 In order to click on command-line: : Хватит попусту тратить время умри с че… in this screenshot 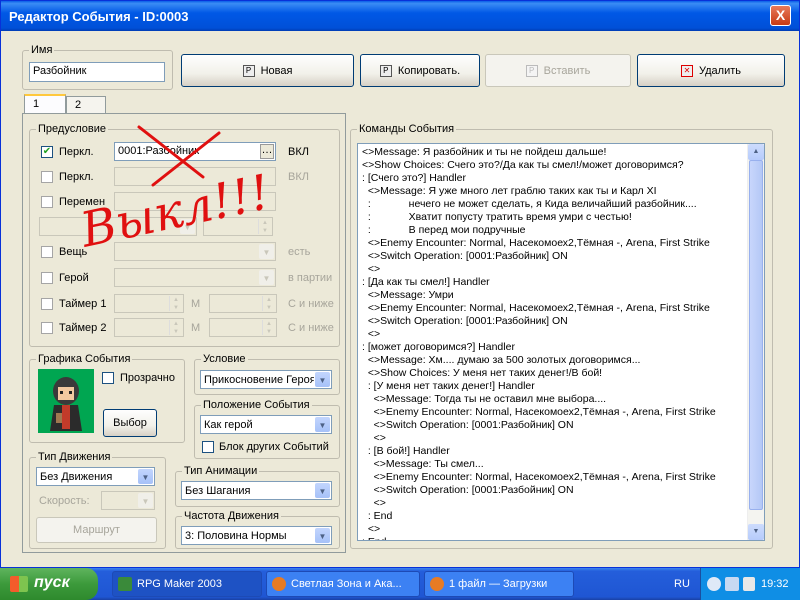, I will do `click(497, 217)`.